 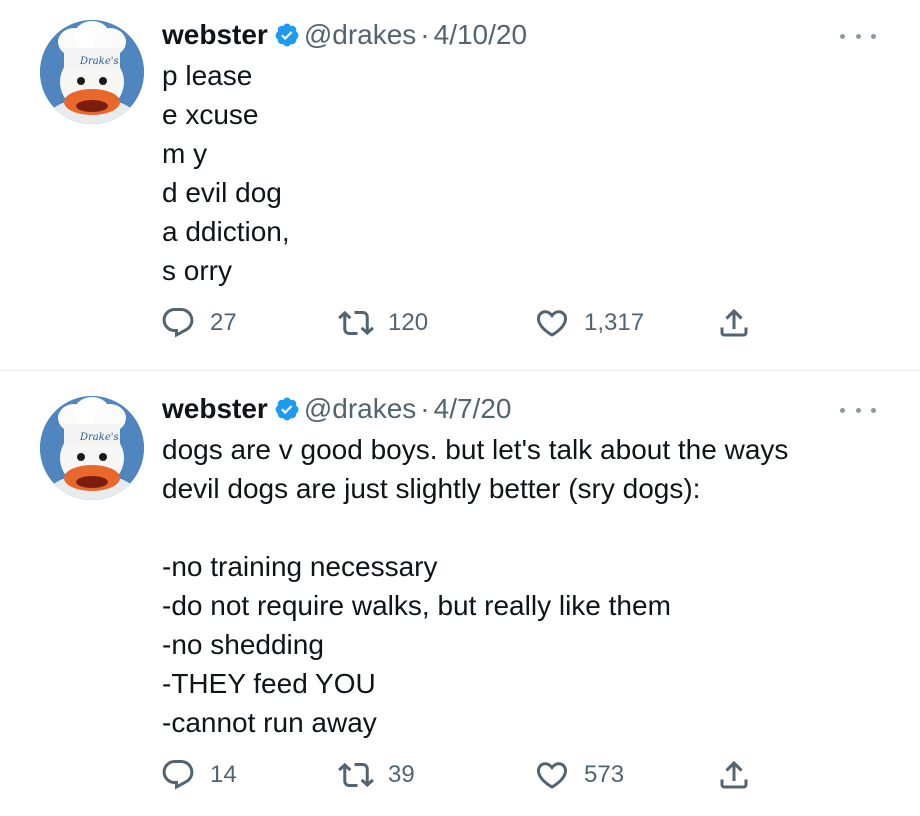 I want to click on tweet-text-line: e xcuse, so click(x=210, y=114).